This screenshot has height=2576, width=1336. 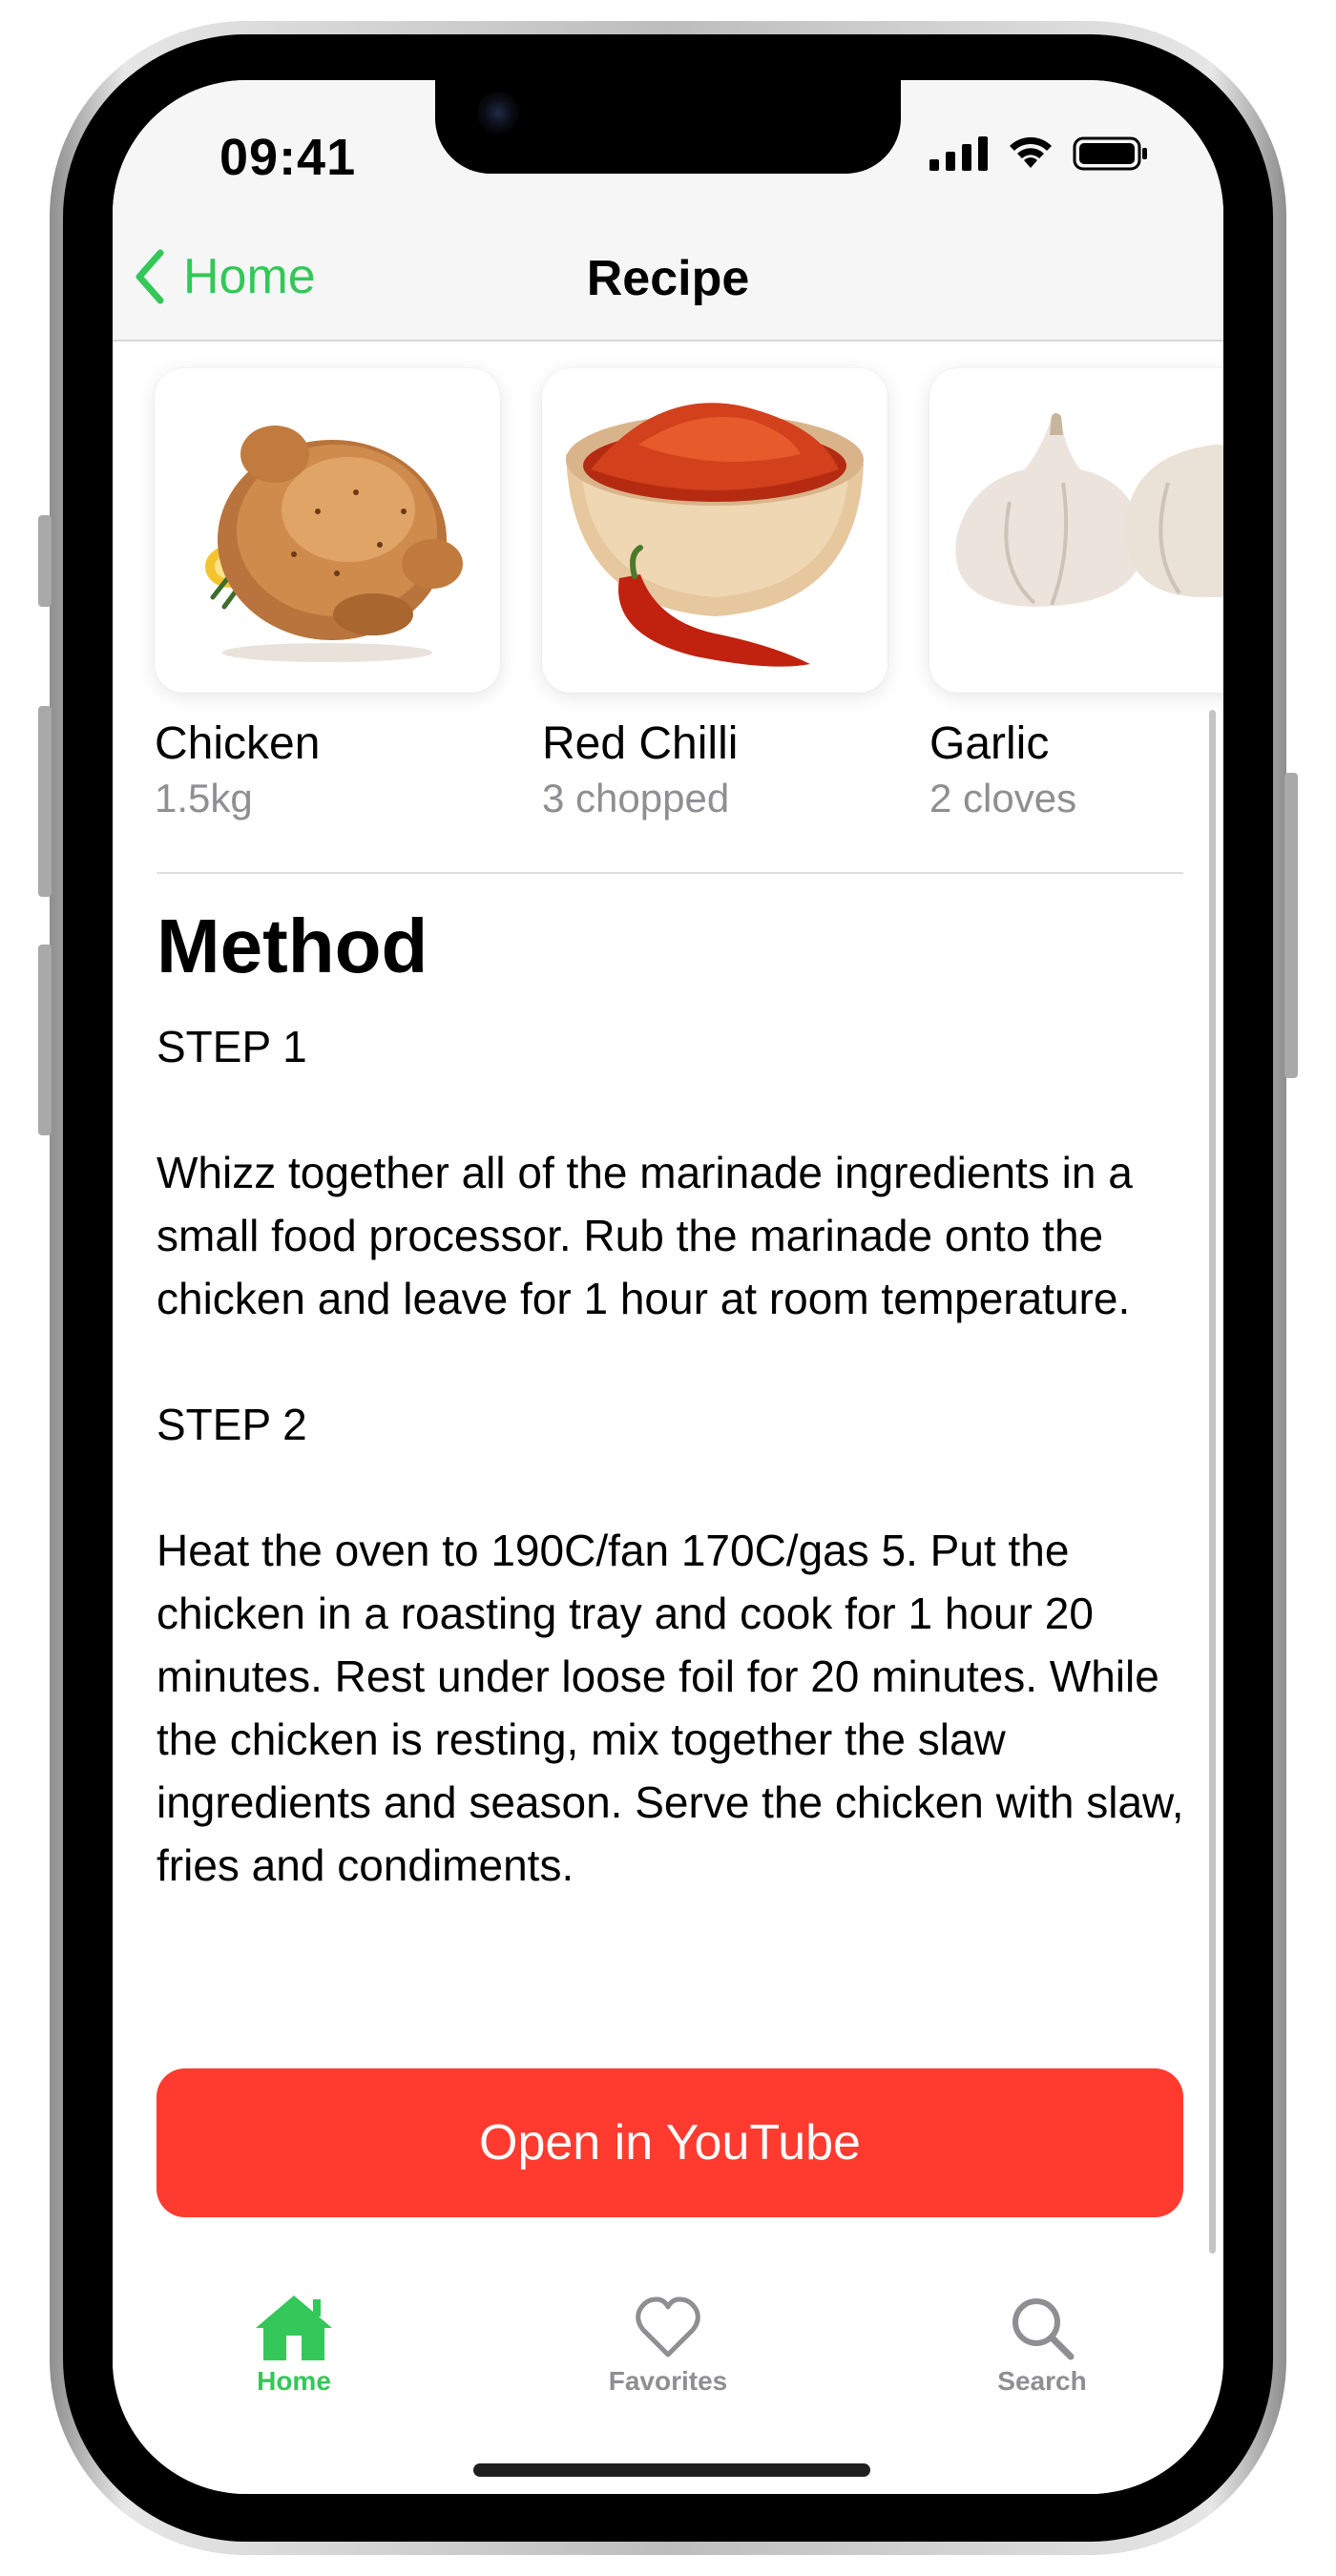 I want to click on ingredient-card-red-chilli: Red Chilli 3 chopped, so click(x=714, y=594).